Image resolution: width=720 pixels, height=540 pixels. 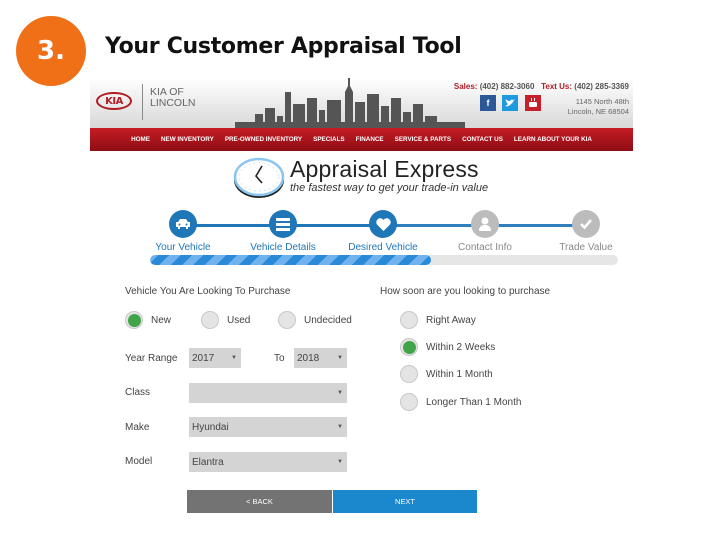 What do you see at coordinates (148, 320) in the screenshot?
I see `radio-new: New` at bounding box center [148, 320].